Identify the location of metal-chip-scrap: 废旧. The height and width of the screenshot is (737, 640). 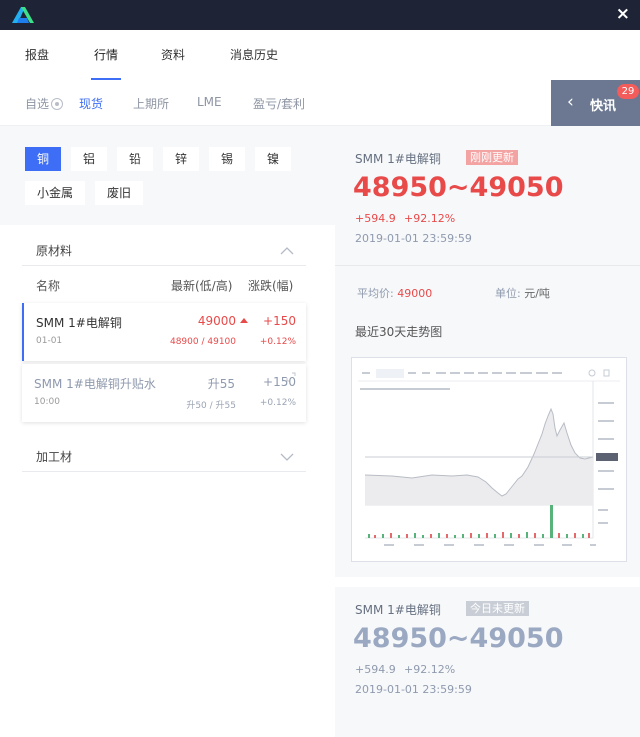
(119, 193).